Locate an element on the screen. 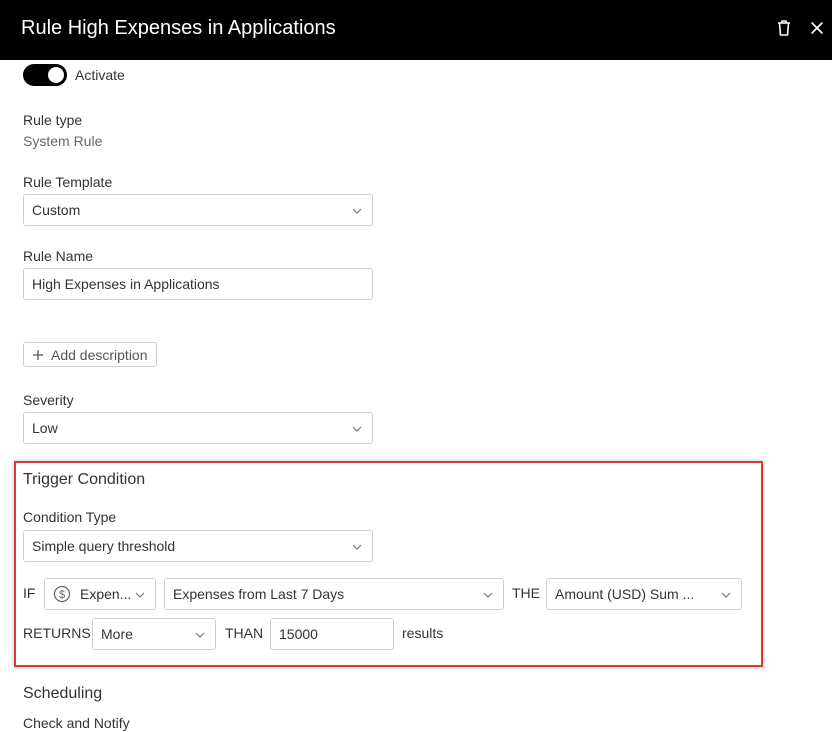 This screenshot has width=832, height=732. the-label: THE is located at coordinates (526, 593).